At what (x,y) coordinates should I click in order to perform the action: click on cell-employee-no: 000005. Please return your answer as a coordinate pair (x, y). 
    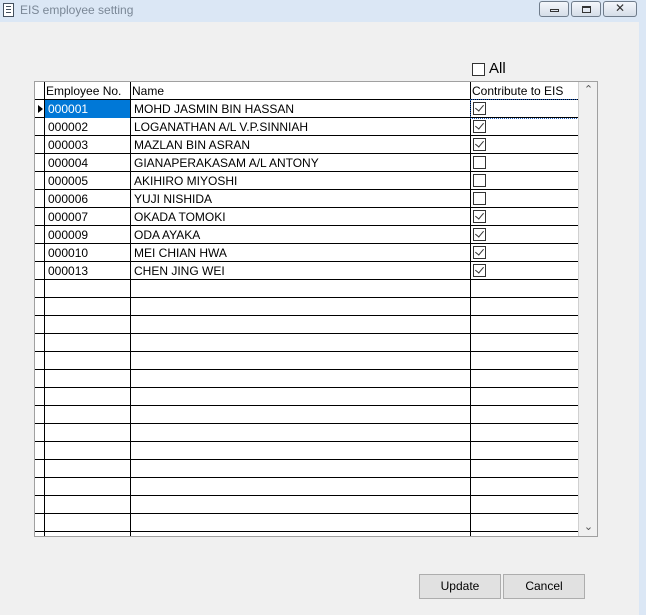
    Looking at the image, I should click on (87, 181).